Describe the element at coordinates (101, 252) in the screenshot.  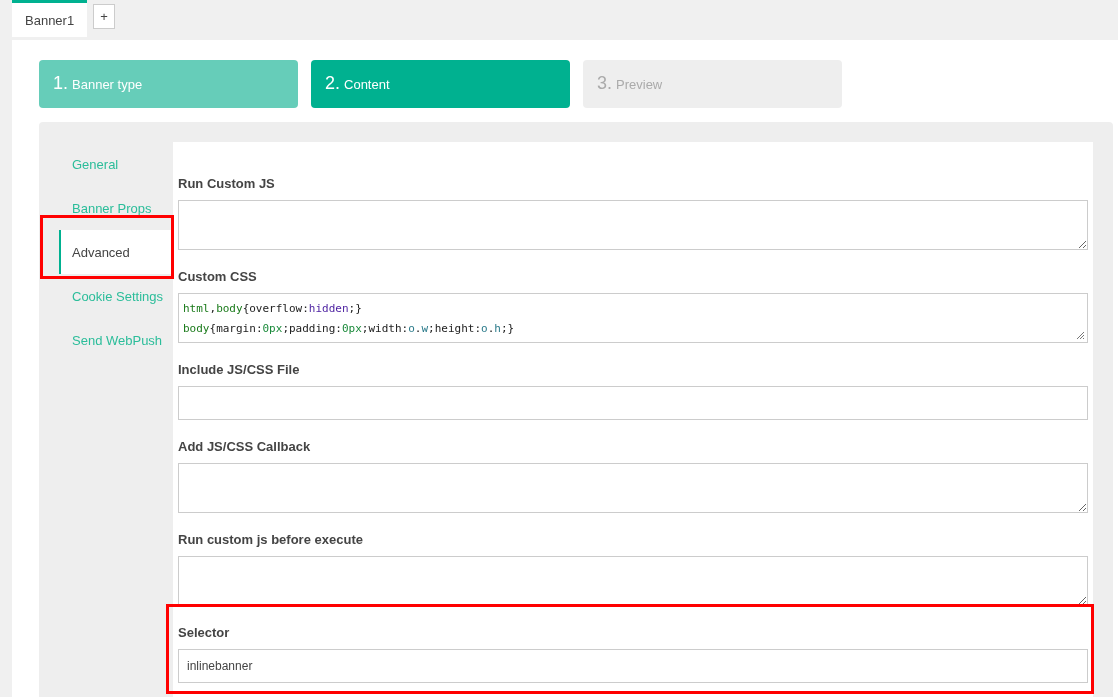
I see `nav-item: Advanced` at that location.